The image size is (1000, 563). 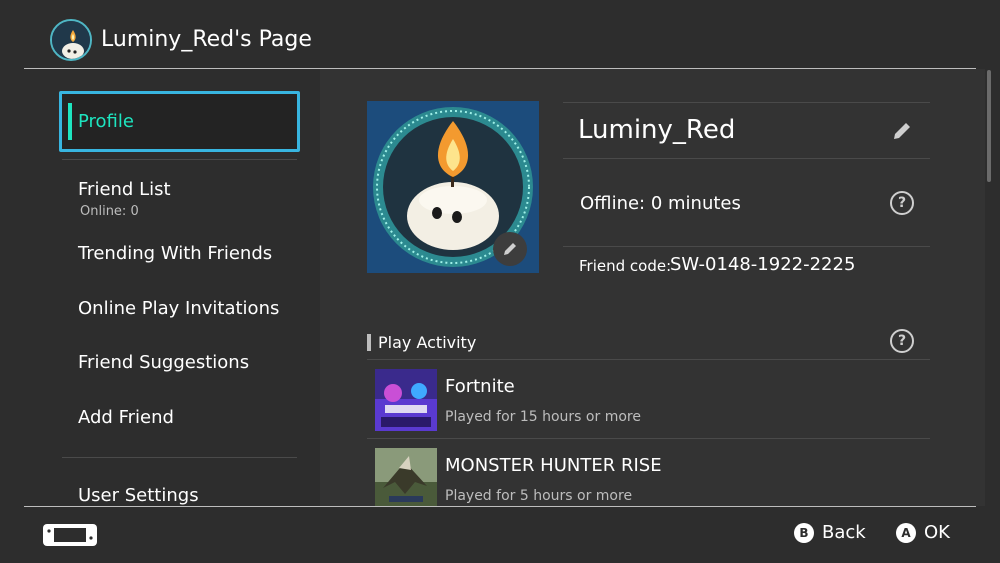 What do you see at coordinates (500, 34) in the screenshot?
I see `page-header: Luminy_Red's Page` at bounding box center [500, 34].